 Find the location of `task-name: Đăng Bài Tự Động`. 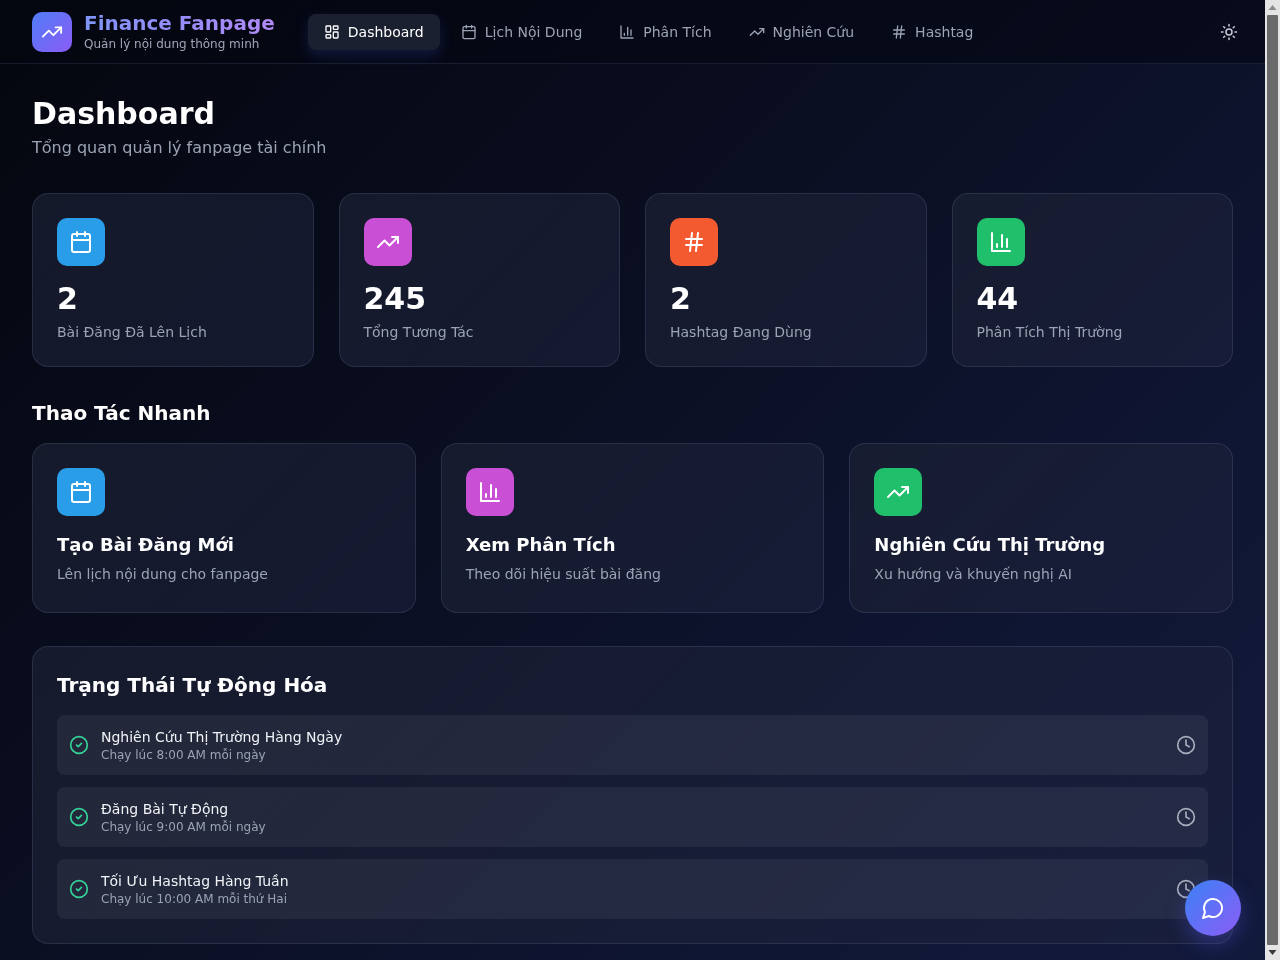

task-name: Đăng Bài Tự Động is located at coordinates (165, 809).